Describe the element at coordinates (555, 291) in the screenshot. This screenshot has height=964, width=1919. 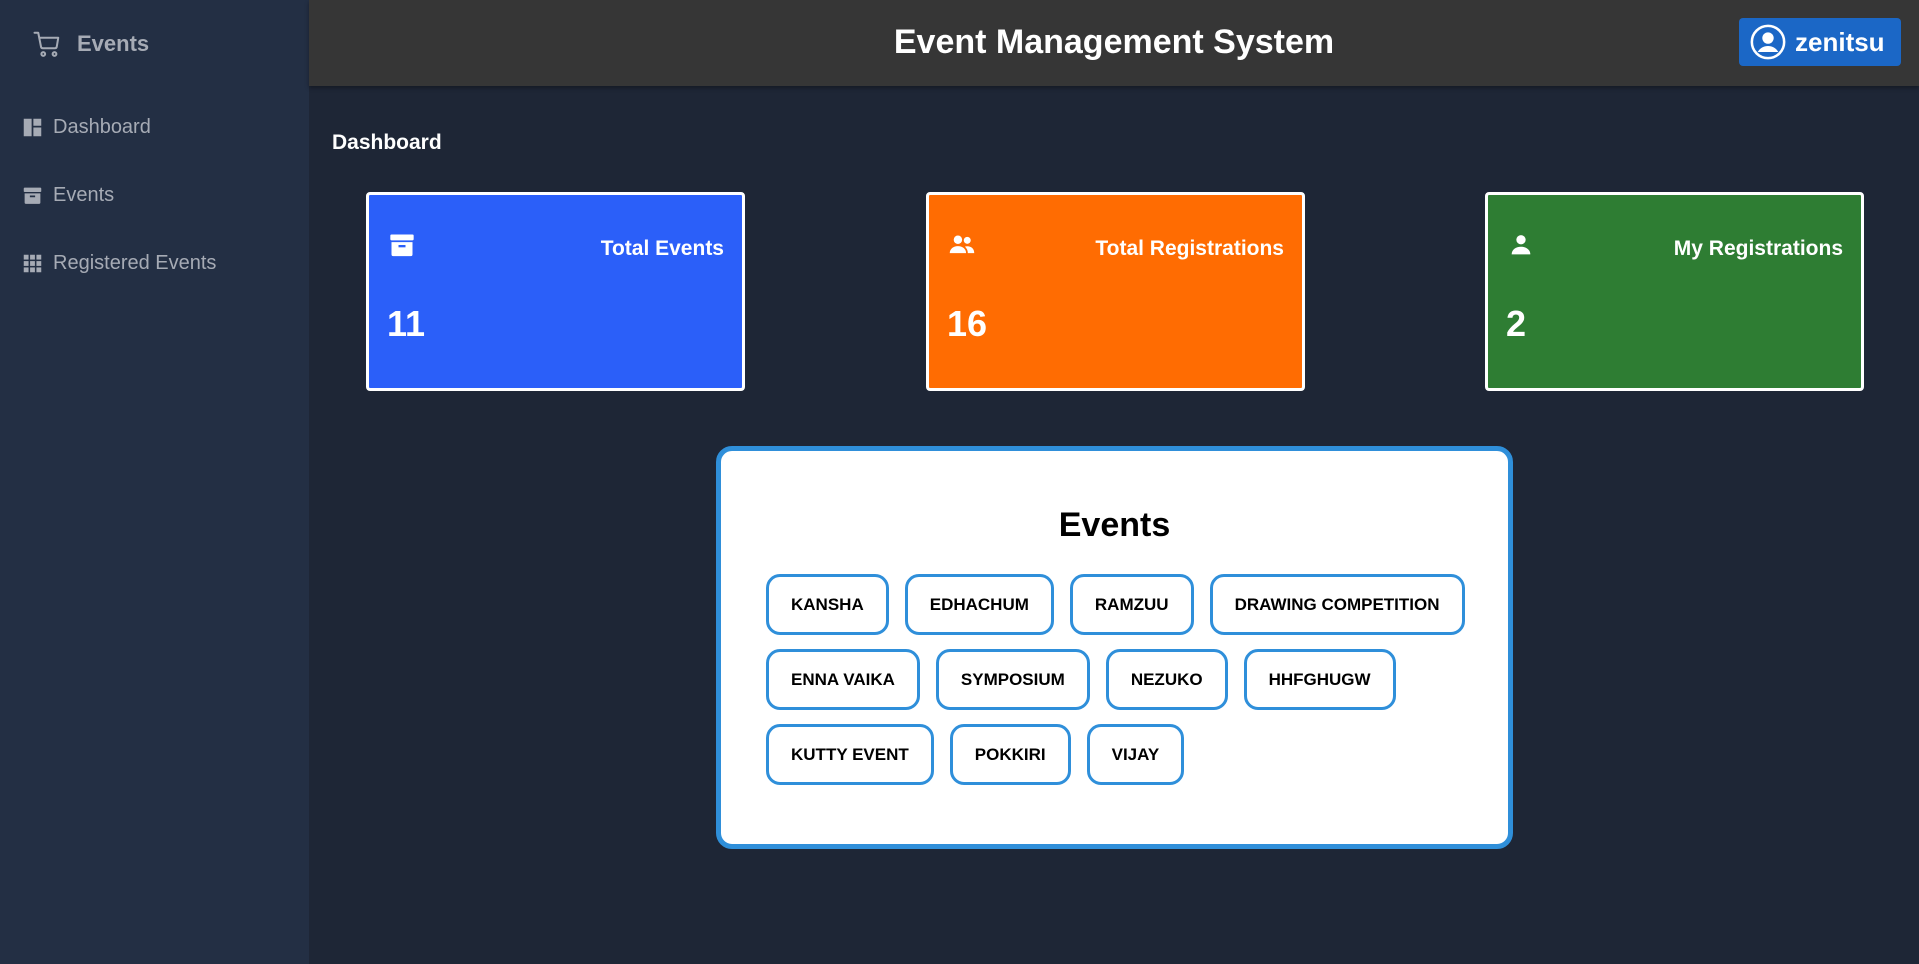
I see `total-events-card: Total Events 11` at that location.